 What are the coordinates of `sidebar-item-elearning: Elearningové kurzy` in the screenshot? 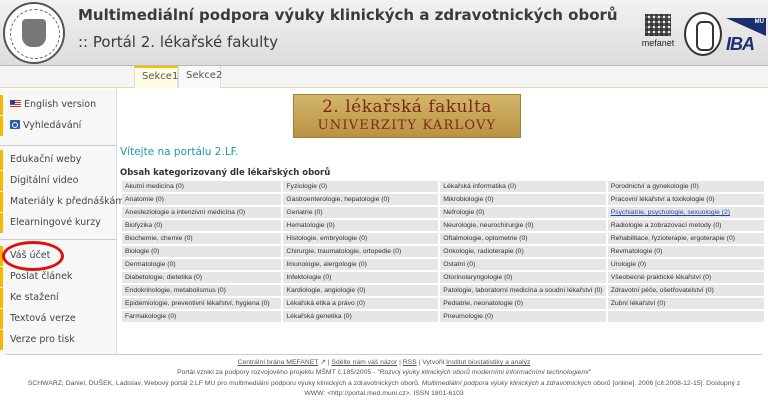 It's located at (58, 223).